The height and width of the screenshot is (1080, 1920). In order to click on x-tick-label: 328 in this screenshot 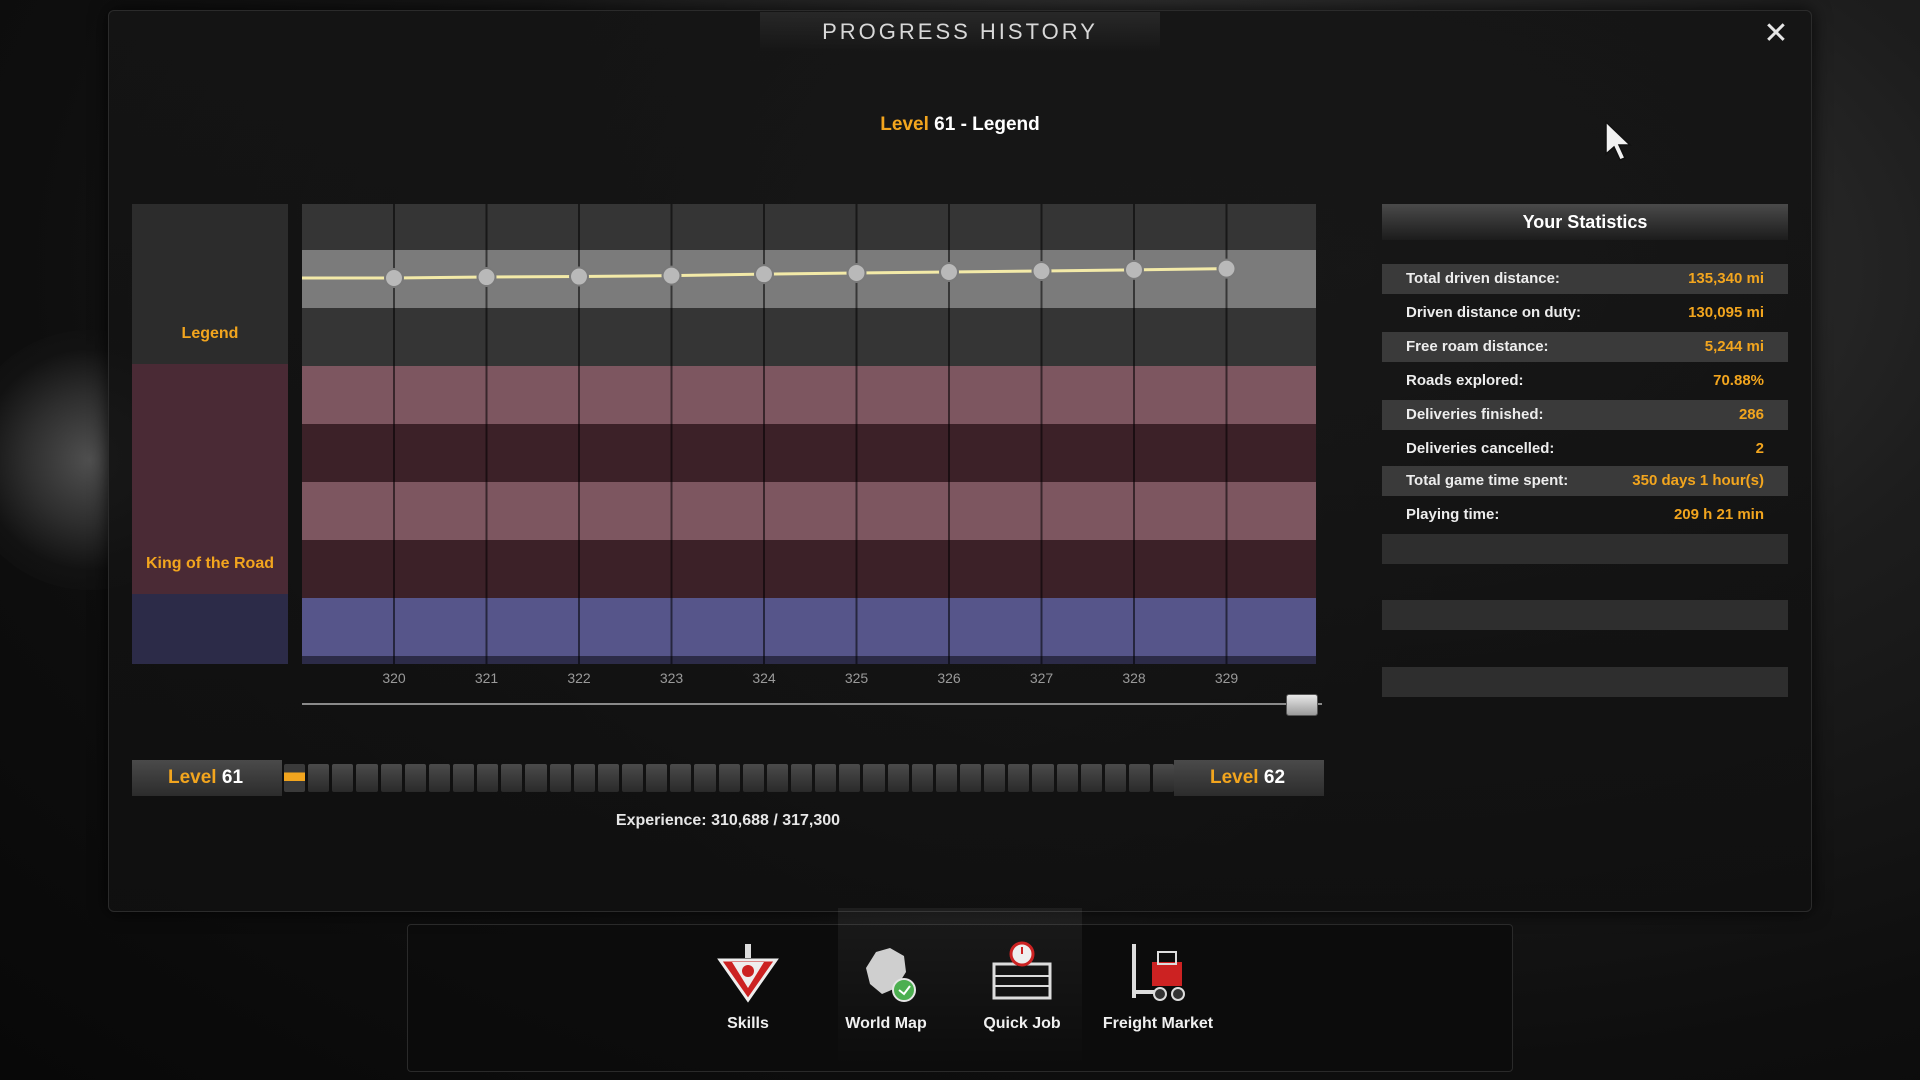, I will do `click(1134, 678)`.